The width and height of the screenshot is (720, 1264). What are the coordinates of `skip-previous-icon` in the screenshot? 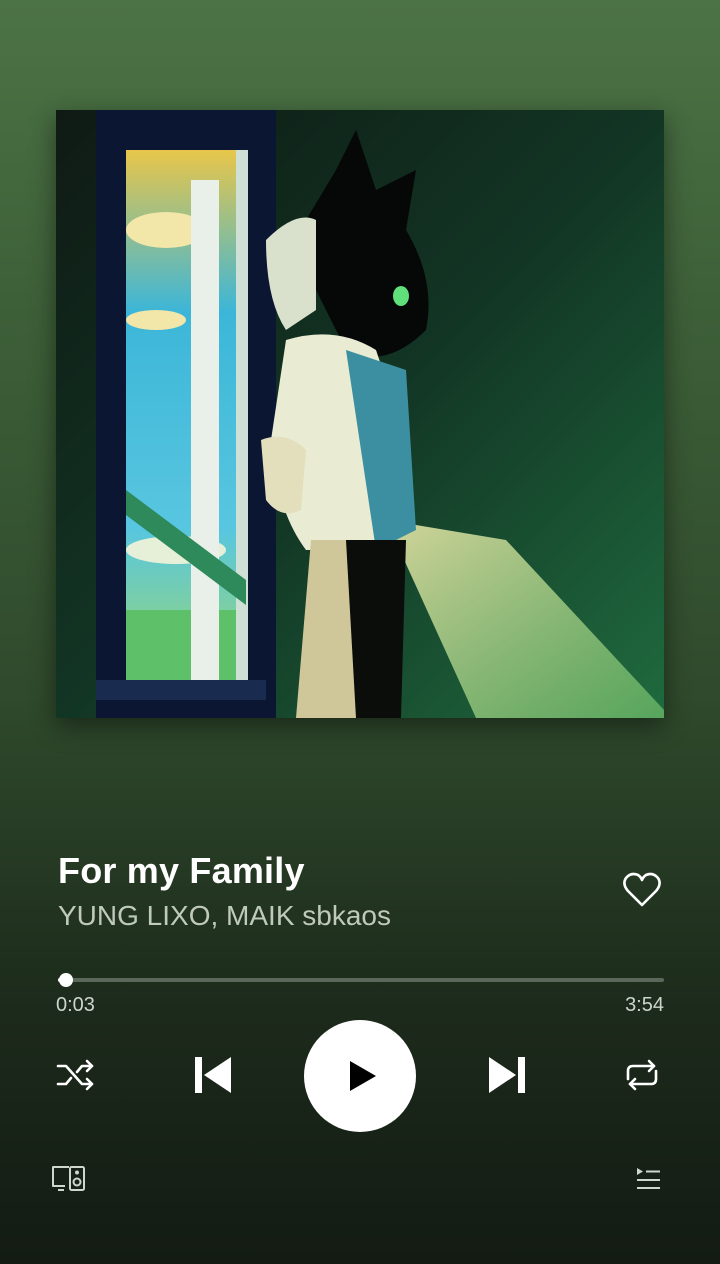 It's located at (213, 1075).